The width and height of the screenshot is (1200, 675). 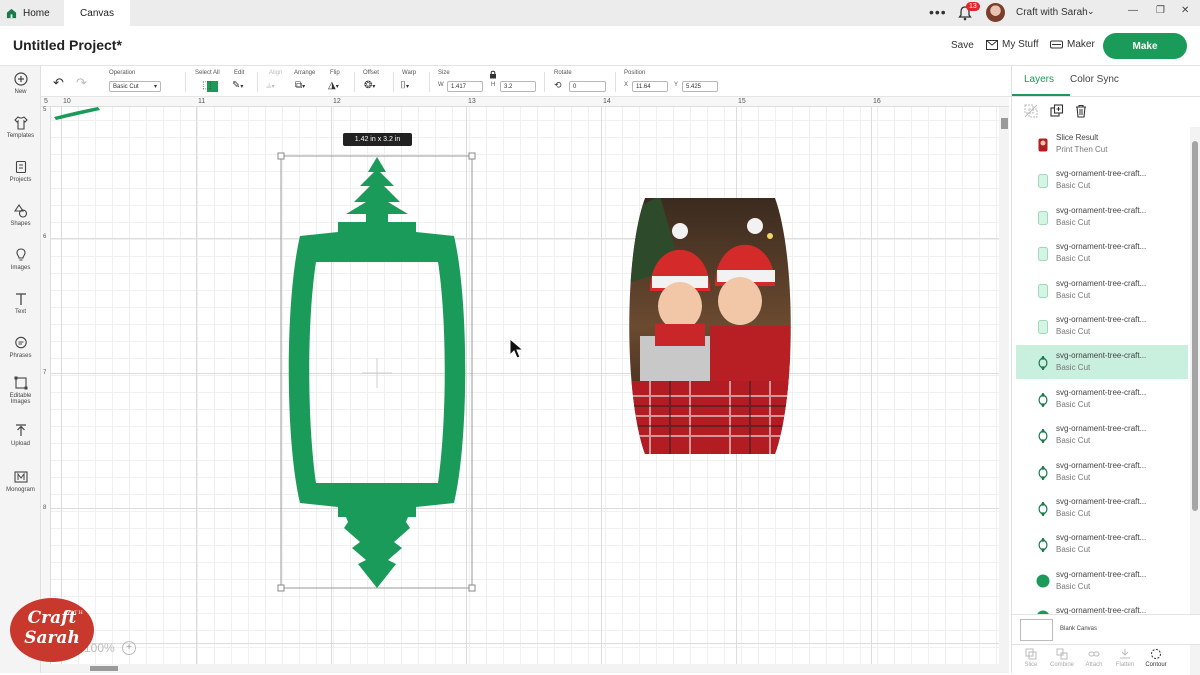 I want to click on duplicate-icon, so click(x=1057, y=111).